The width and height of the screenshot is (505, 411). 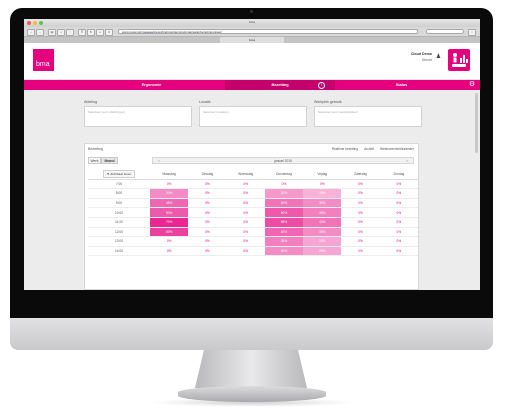 I want to click on forward-icon: ›, so click(x=40, y=32).